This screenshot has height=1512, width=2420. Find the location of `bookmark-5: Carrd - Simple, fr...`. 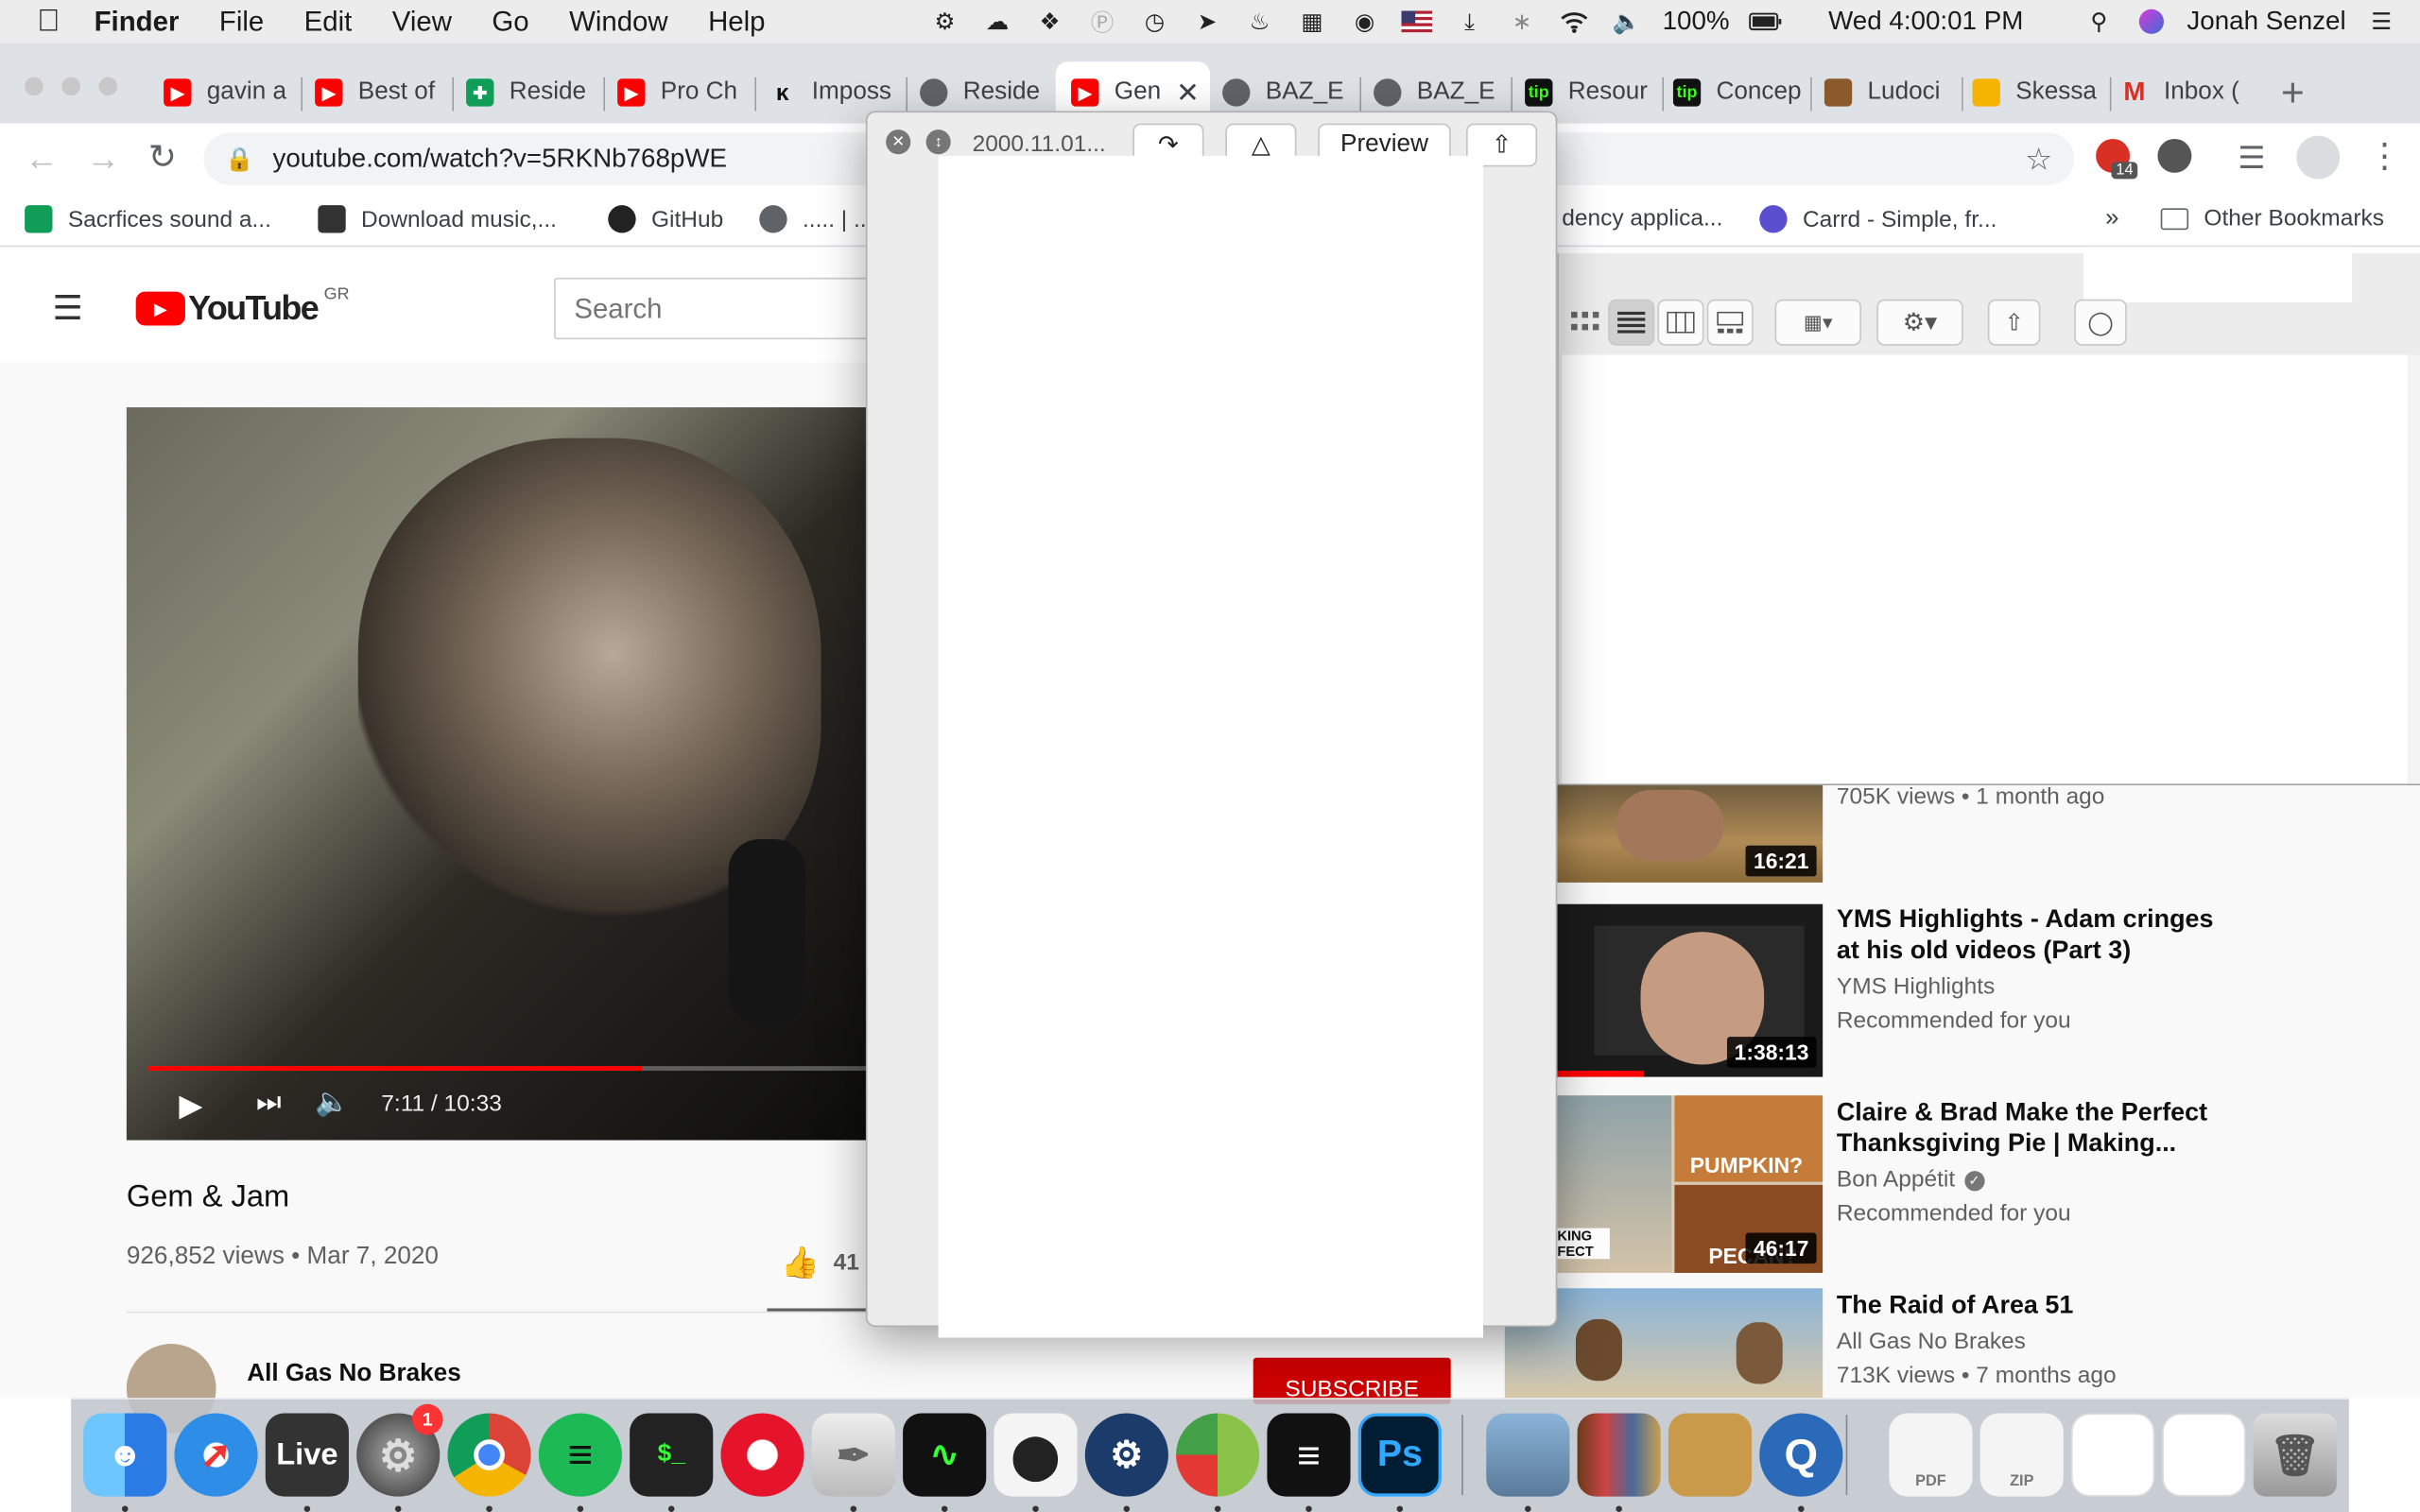

bookmark-5: Carrd - Simple, fr... is located at coordinates (1878, 219).